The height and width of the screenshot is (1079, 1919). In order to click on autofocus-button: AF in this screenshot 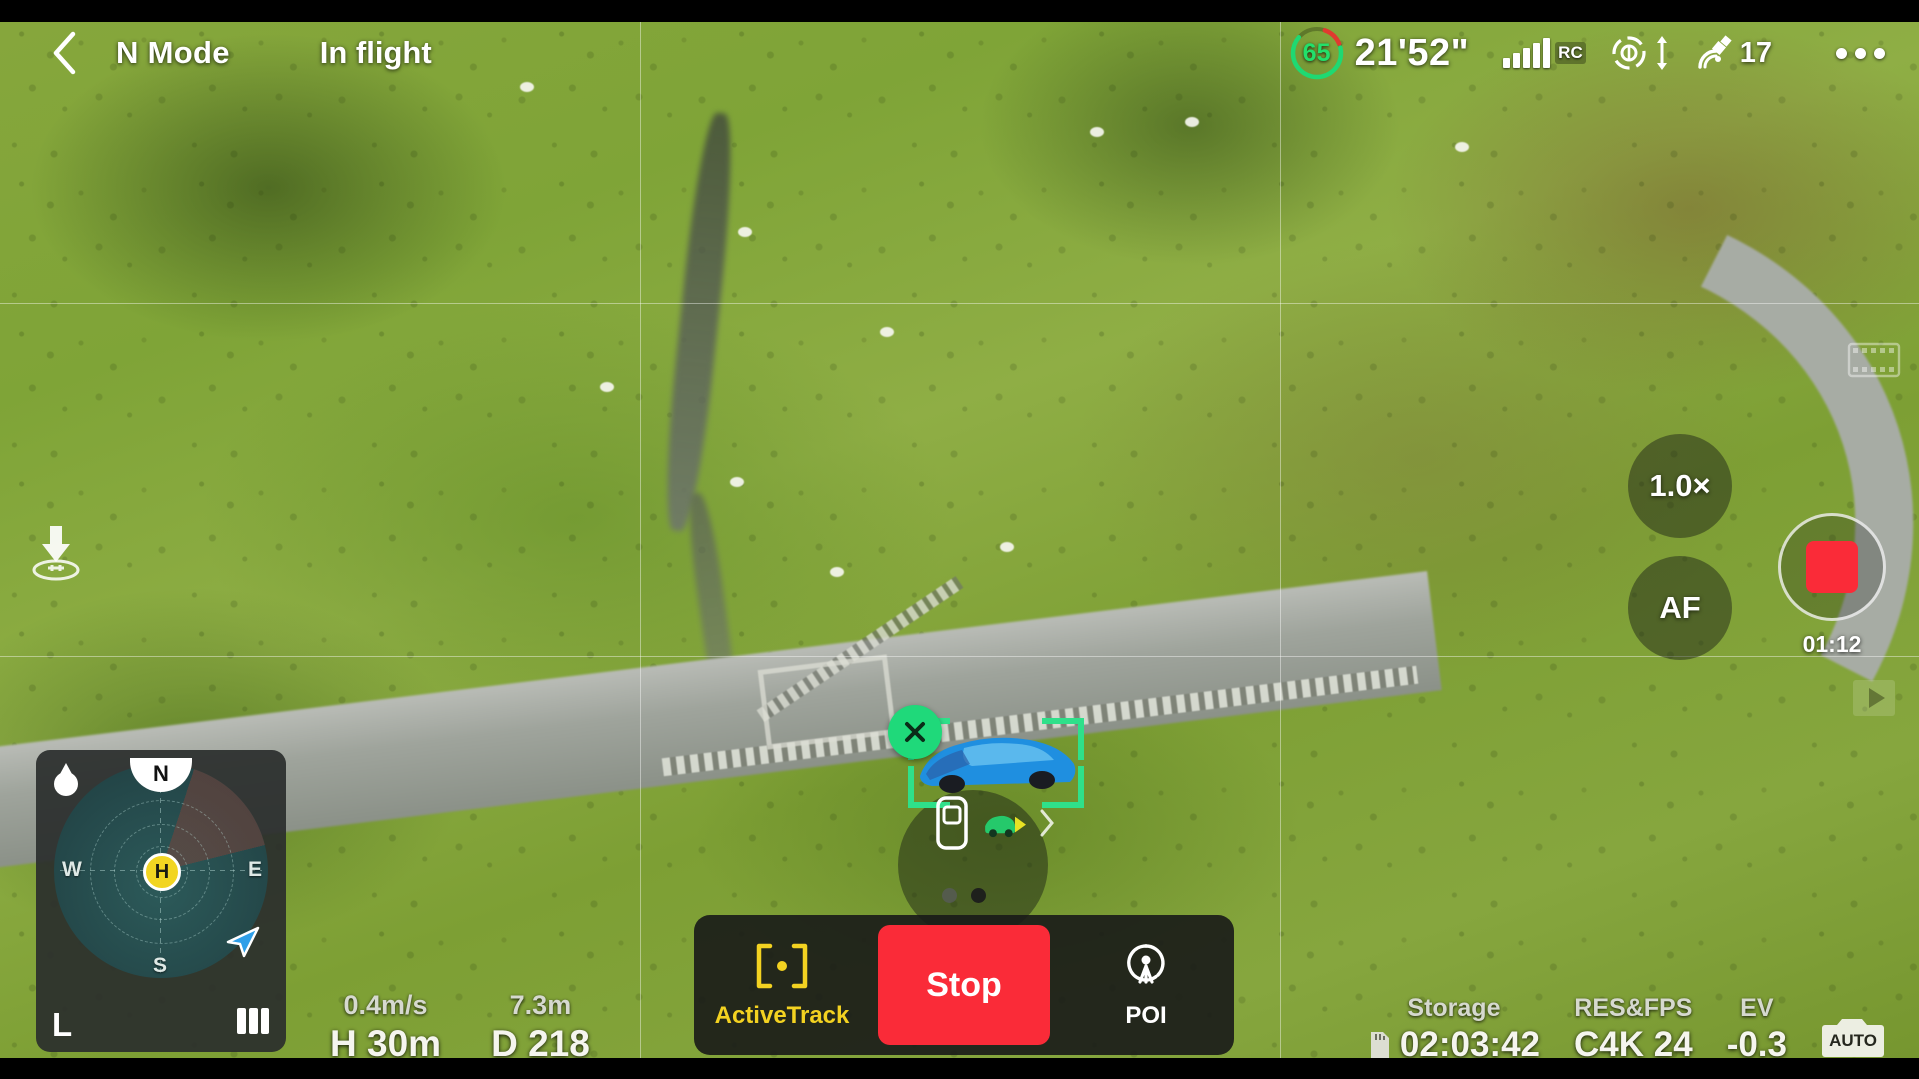, I will do `click(1680, 608)`.